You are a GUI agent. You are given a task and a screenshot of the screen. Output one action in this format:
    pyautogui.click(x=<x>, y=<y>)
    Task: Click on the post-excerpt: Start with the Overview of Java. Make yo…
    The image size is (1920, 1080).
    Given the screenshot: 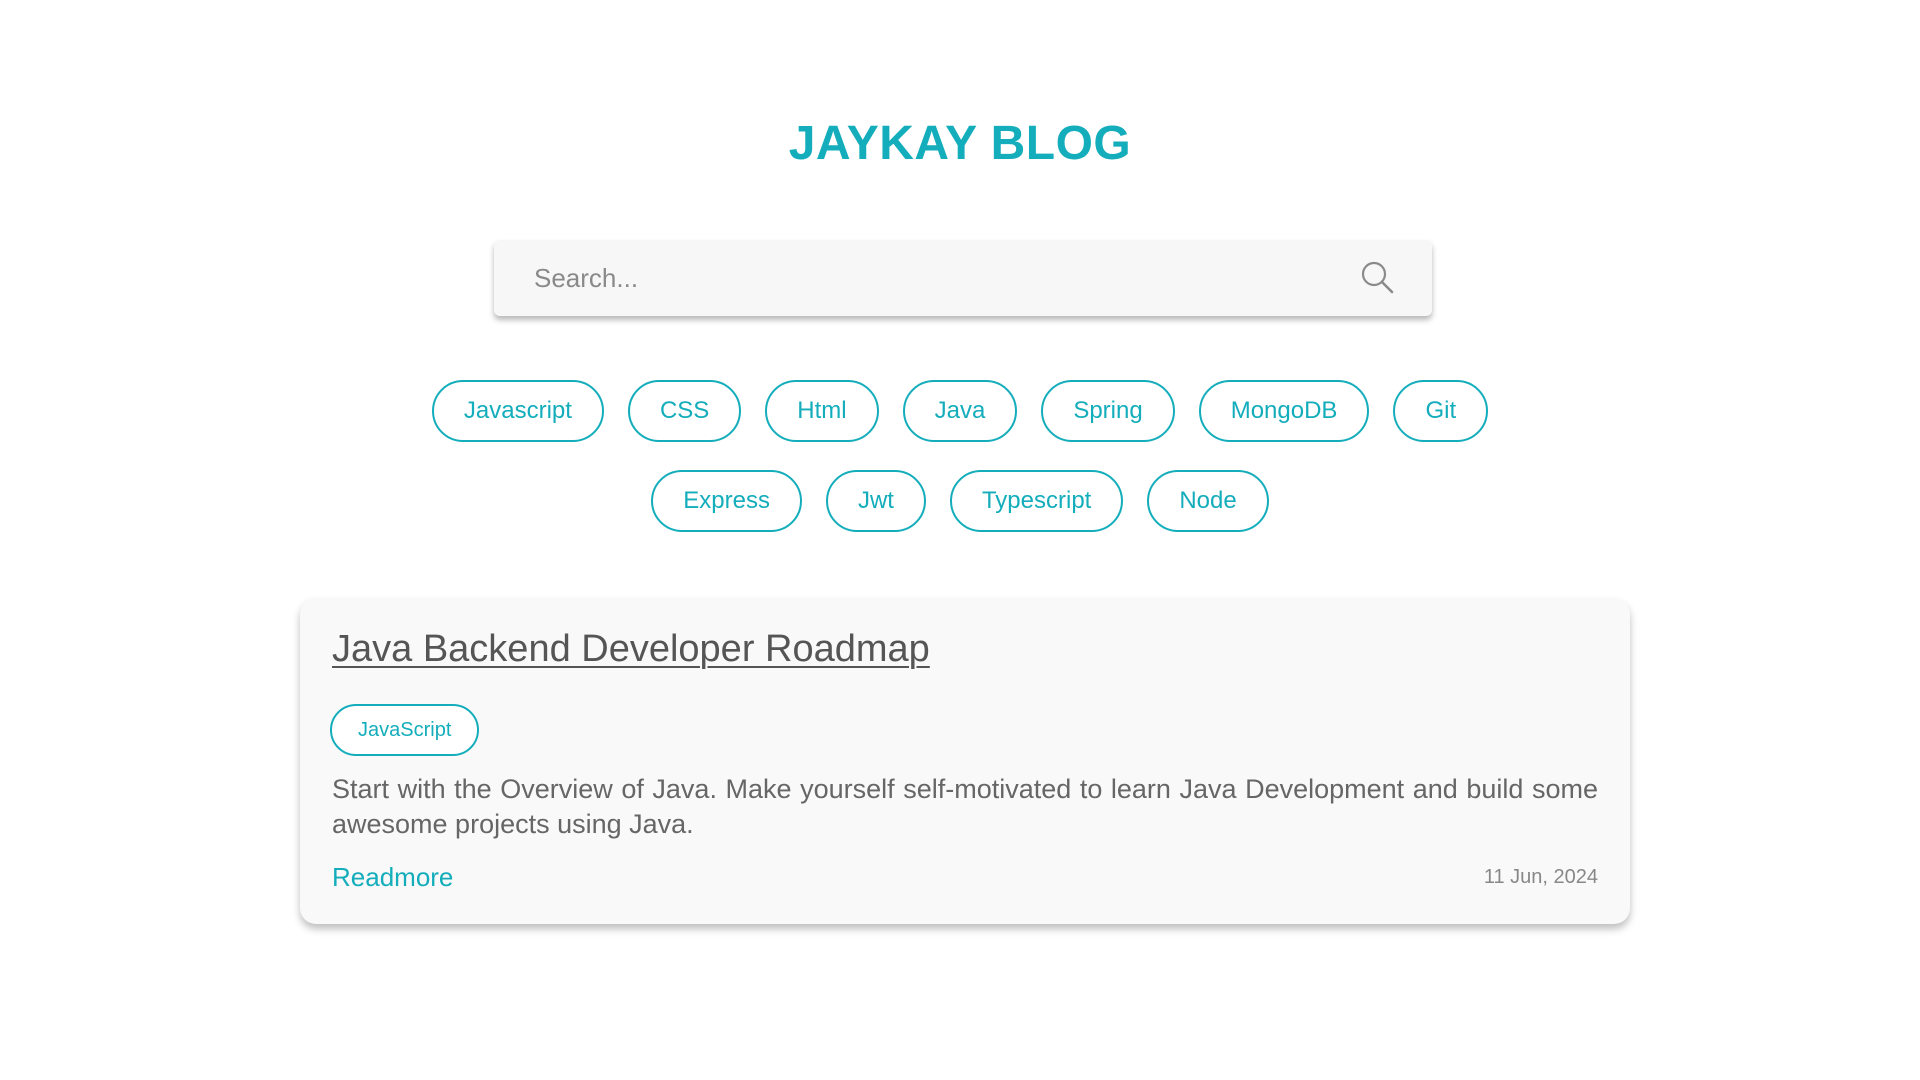 What is the action you would take?
    pyautogui.click(x=965, y=806)
    